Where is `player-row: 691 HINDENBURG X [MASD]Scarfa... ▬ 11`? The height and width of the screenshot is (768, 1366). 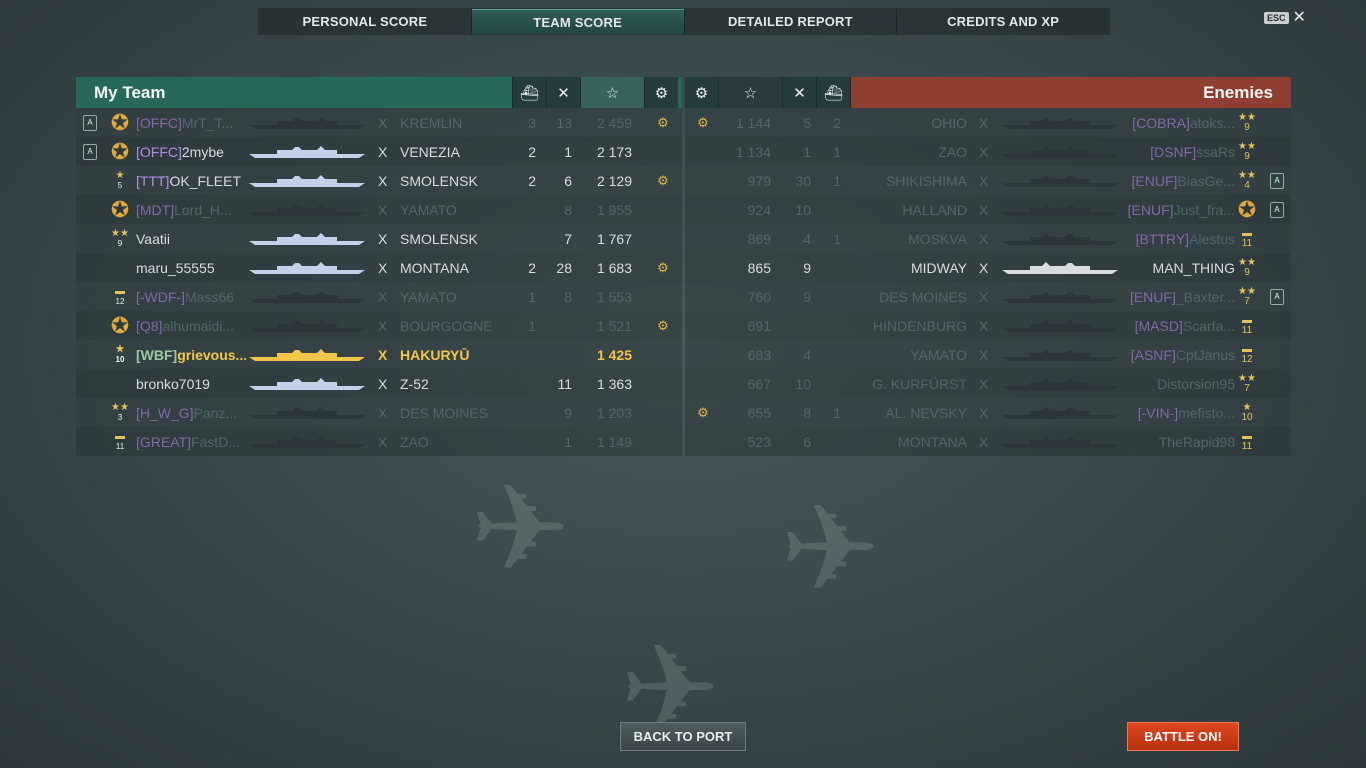
player-row: 691 HINDENBURG X [MASD]Scarfa... ▬ 11 is located at coordinates (988, 325).